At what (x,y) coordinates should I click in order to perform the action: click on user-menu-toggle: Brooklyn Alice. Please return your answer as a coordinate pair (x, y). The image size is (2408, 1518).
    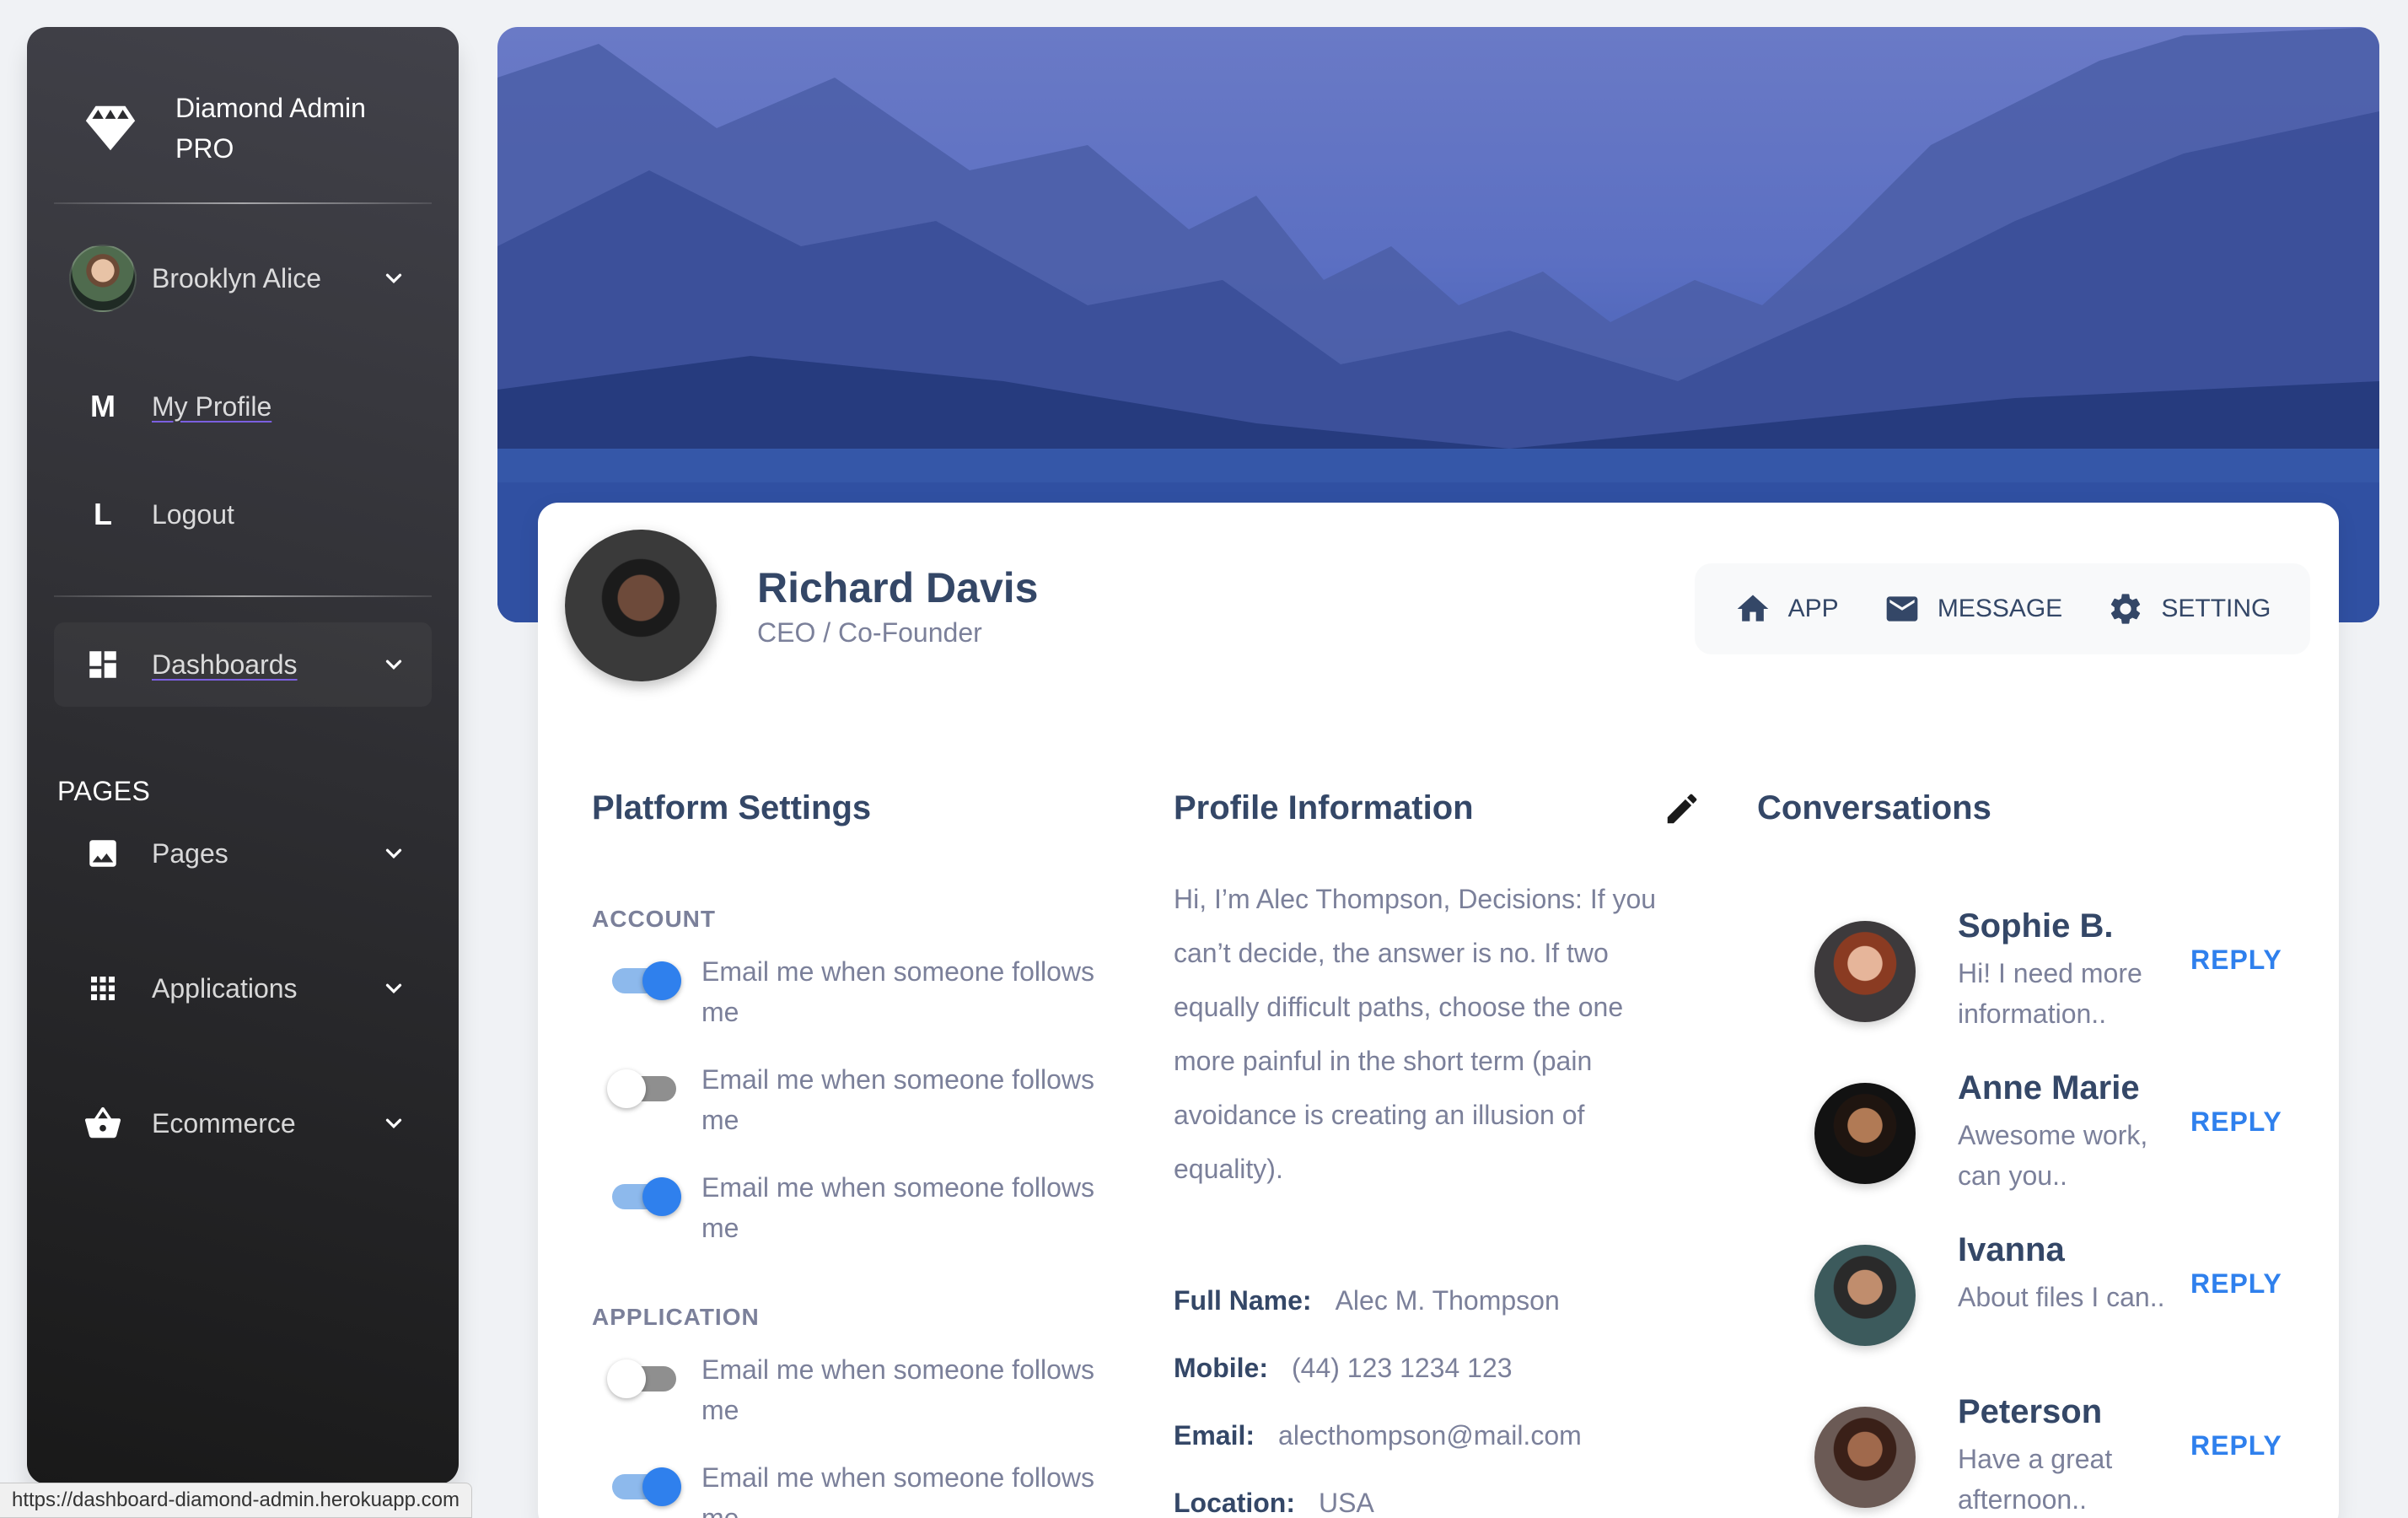
    Looking at the image, I should click on (243, 278).